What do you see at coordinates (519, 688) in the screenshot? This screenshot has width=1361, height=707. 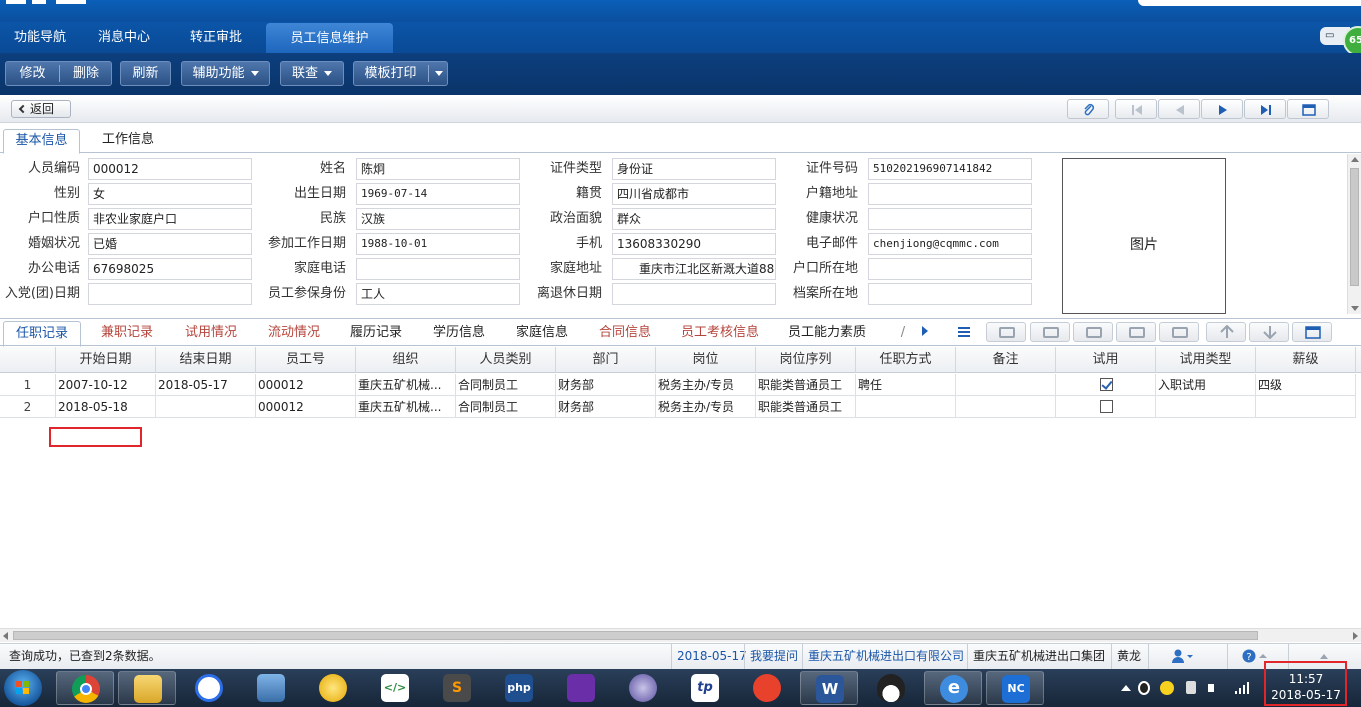 I see `taskbar-app-php: php` at bounding box center [519, 688].